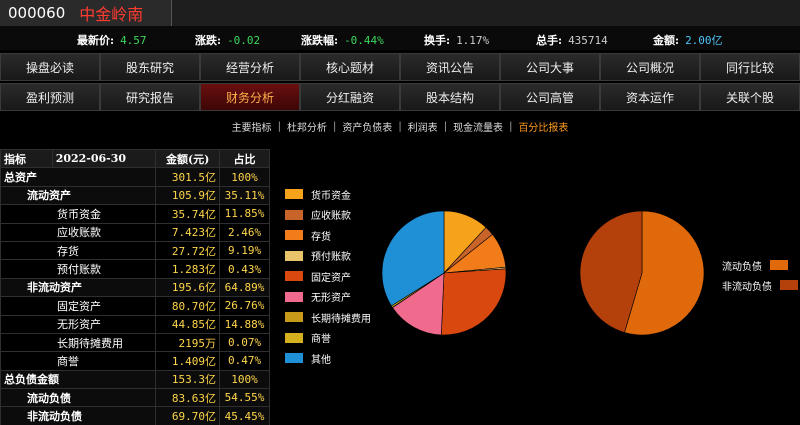  Describe the element at coordinates (78, 287) in the screenshot. I see `row-indicator-name: 非流动资产` at that location.